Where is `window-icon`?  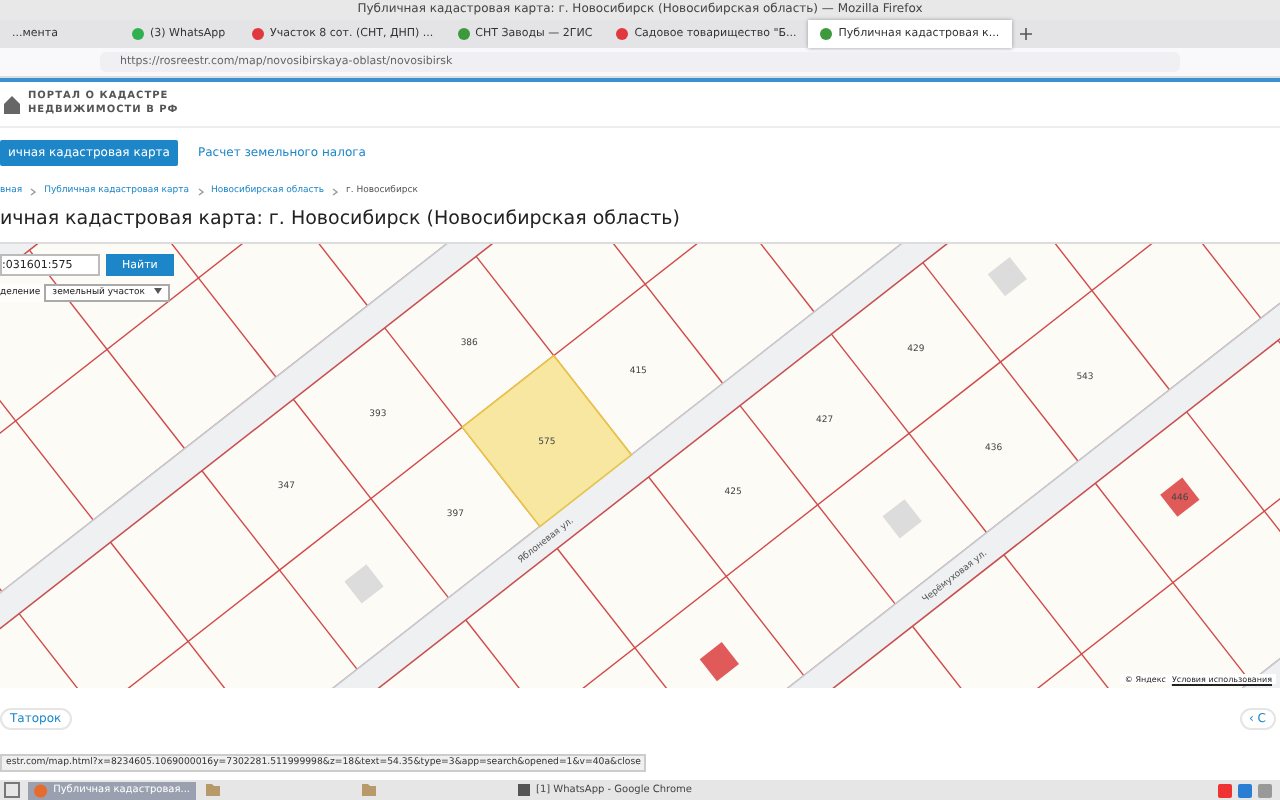 window-icon is located at coordinates (524, 790).